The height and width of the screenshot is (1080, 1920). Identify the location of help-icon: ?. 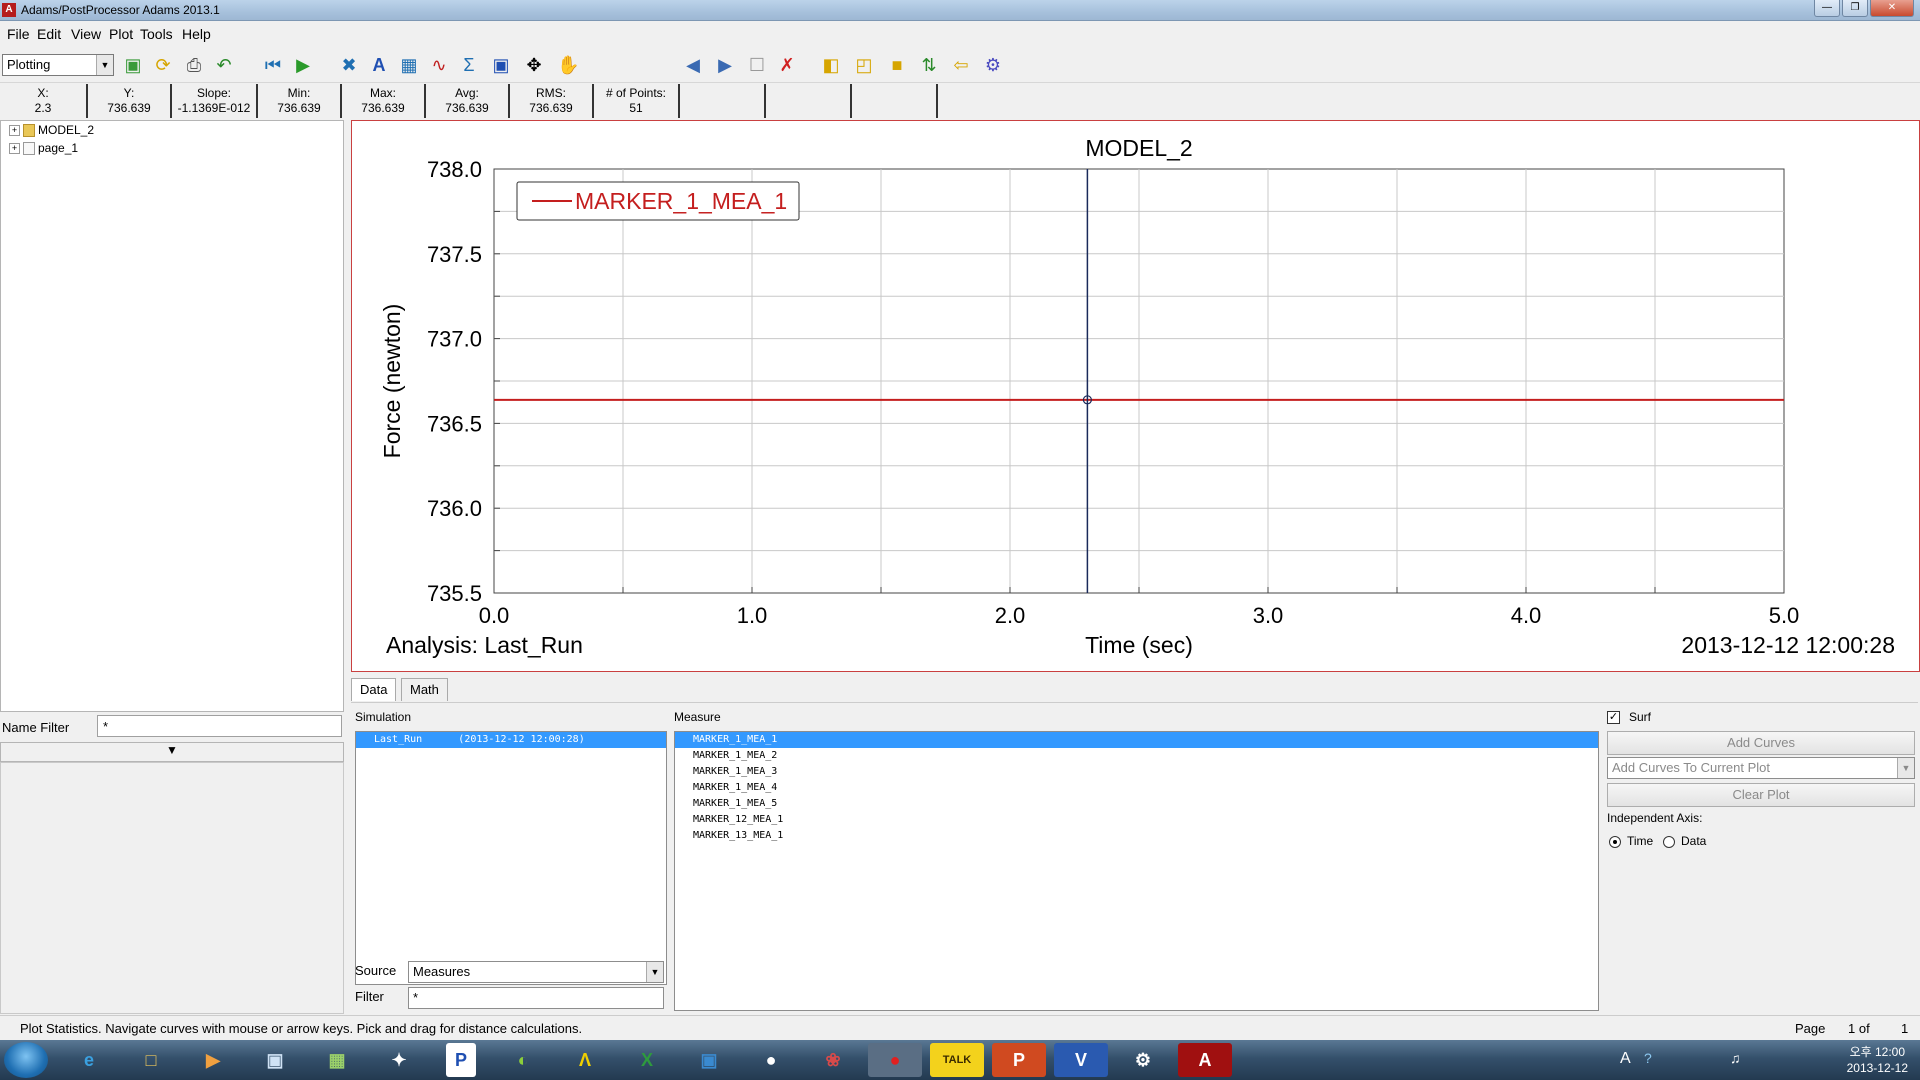
(1648, 1058).